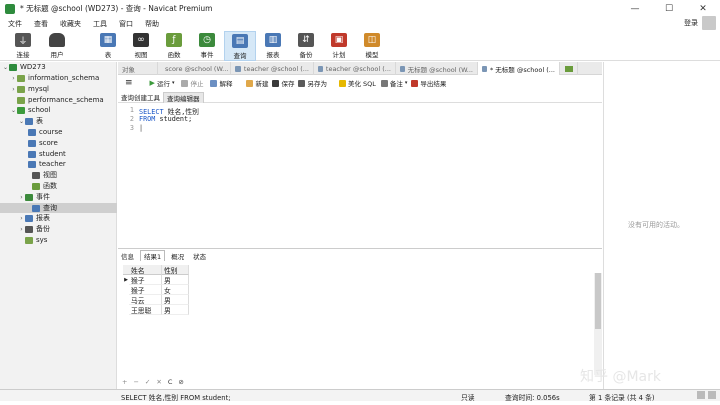 The image size is (720, 405). I want to click on tree-item-school: ⌄ school, so click(58, 110).